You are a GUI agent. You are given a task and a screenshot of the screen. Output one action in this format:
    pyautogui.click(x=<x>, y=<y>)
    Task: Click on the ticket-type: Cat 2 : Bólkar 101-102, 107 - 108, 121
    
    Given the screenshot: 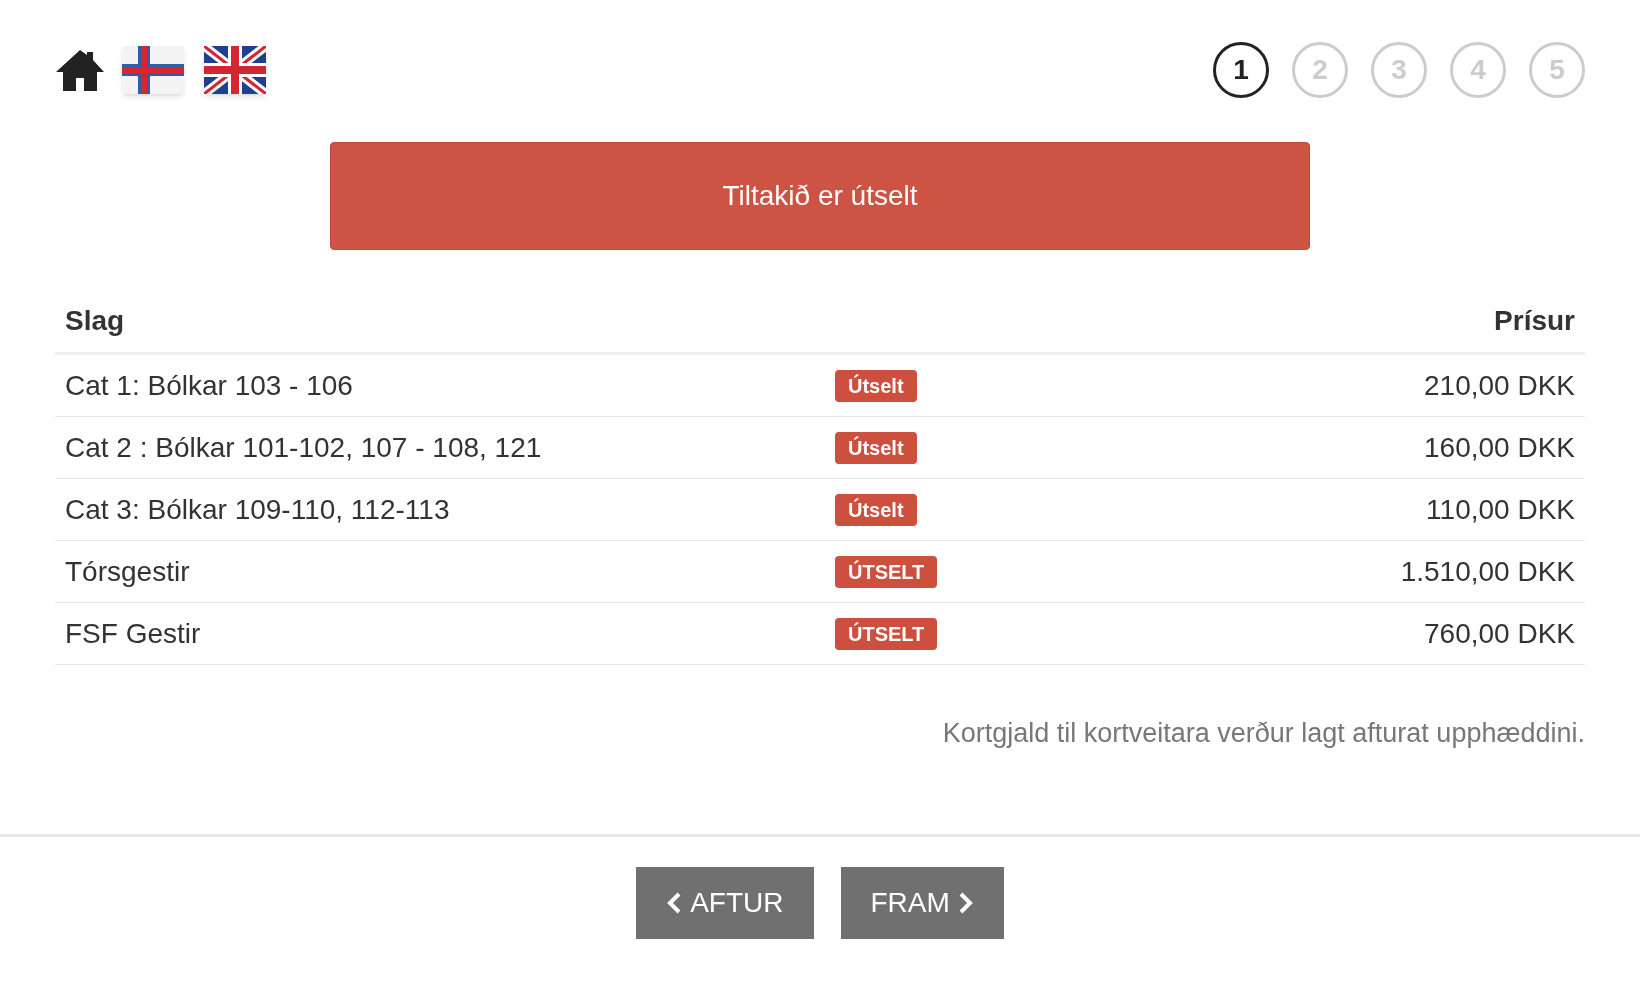 What is the action you would take?
    pyautogui.click(x=304, y=447)
    